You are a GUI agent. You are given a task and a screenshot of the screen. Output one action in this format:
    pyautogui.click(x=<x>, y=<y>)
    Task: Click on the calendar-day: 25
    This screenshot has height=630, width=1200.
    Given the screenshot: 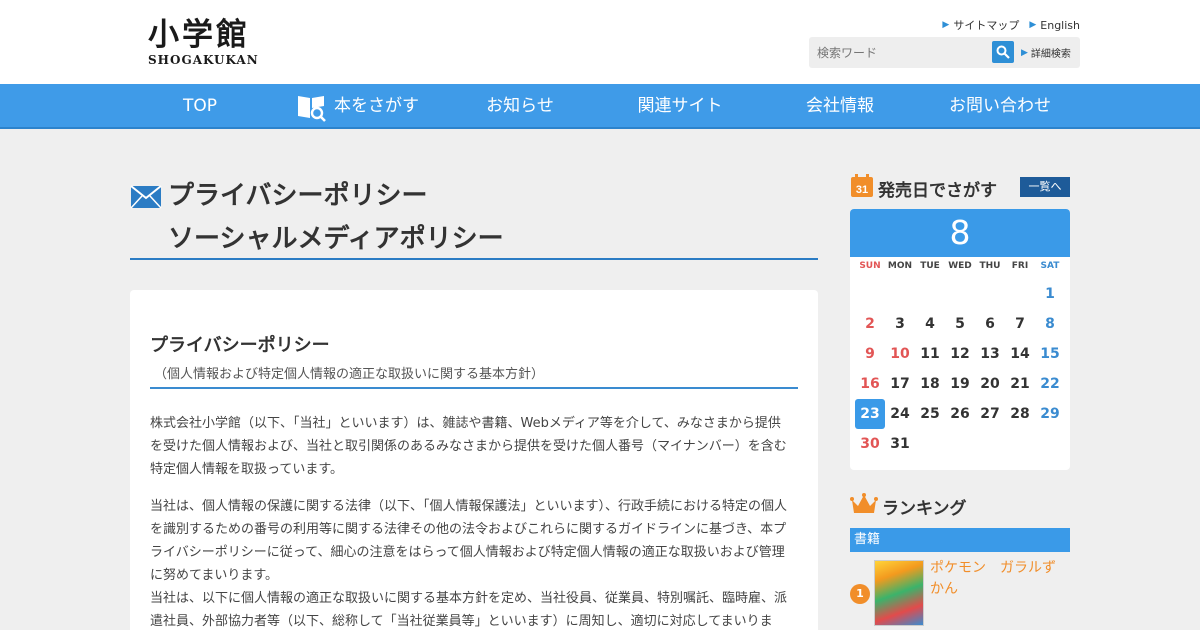 What is the action you would take?
    pyautogui.click(x=930, y=414)
    